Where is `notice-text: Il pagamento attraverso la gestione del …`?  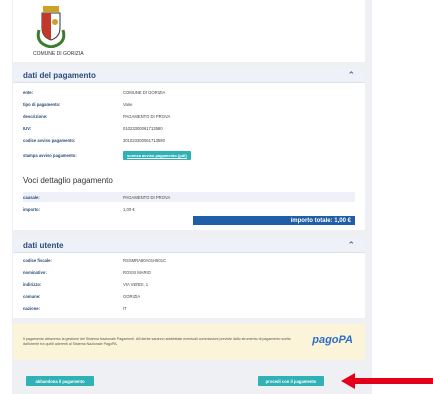
notice-text: Il pagamento attraverso la gestione del … is located at coordinates (157, 341).